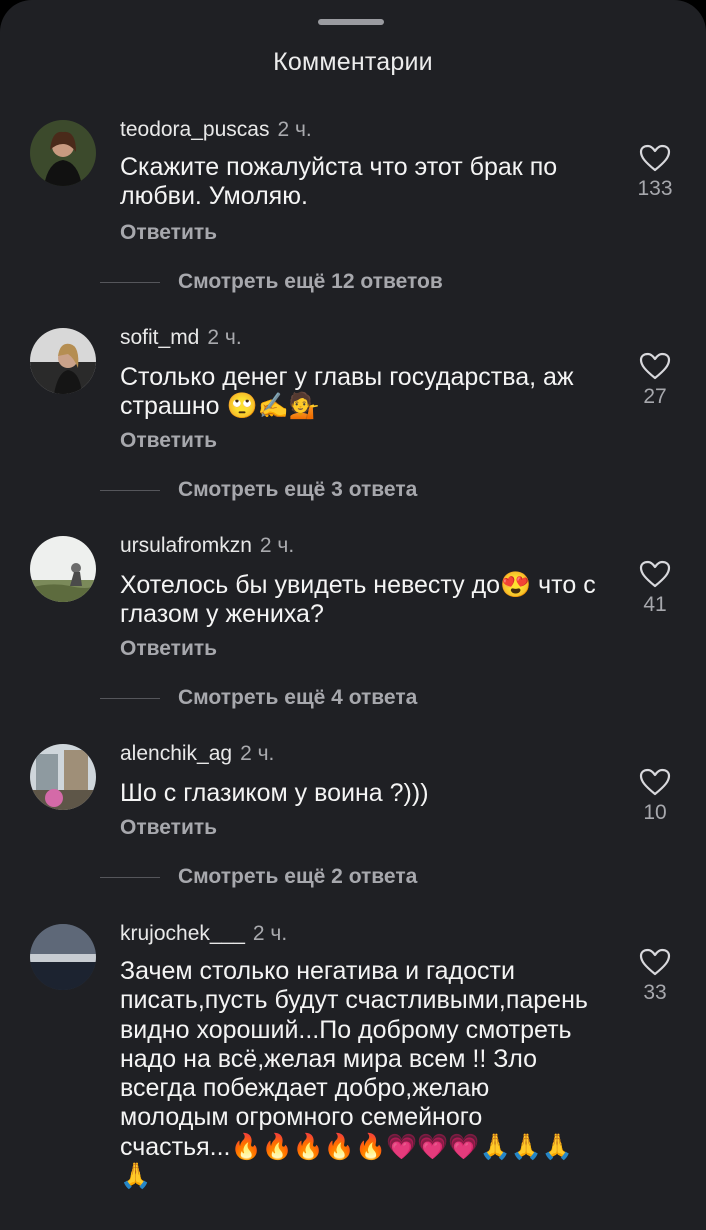  What do you see at coordinates (351, 22) in the screenshot?
I see `drag-handle` at bounding box center [351, 22].